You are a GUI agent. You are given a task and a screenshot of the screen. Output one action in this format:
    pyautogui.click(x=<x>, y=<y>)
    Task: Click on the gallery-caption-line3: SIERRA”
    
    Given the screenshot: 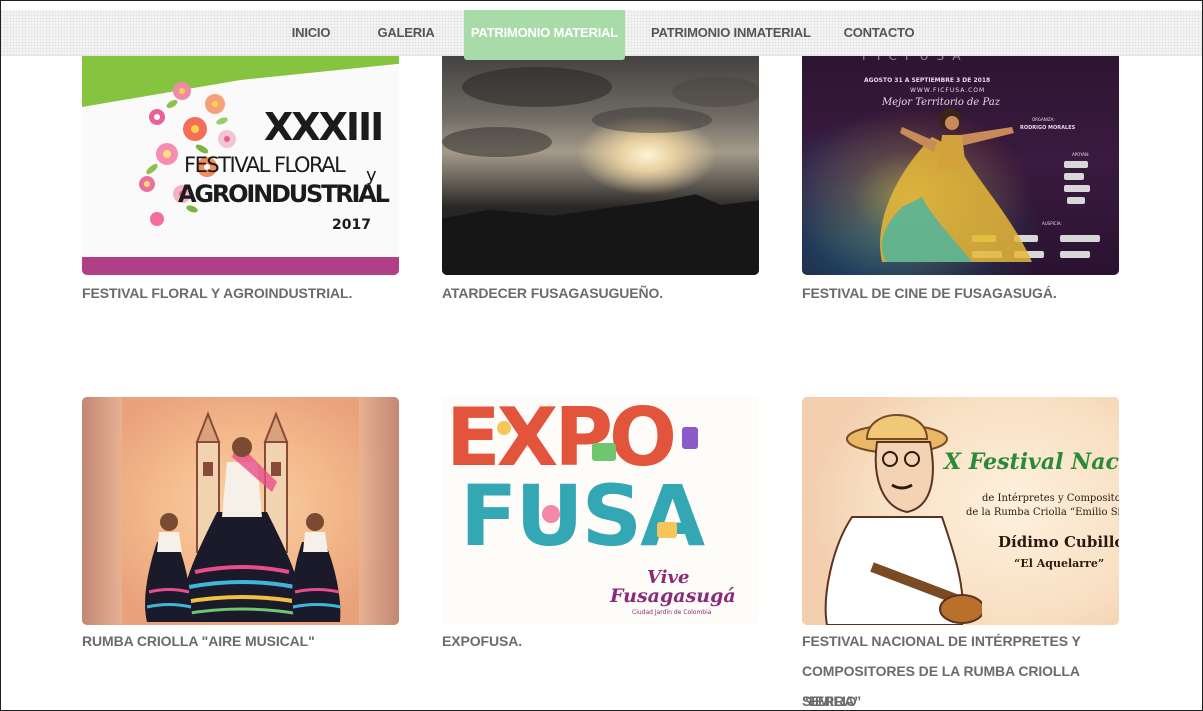 What is the action you would take?
    pyautogui.click(x=967, y=698)
    